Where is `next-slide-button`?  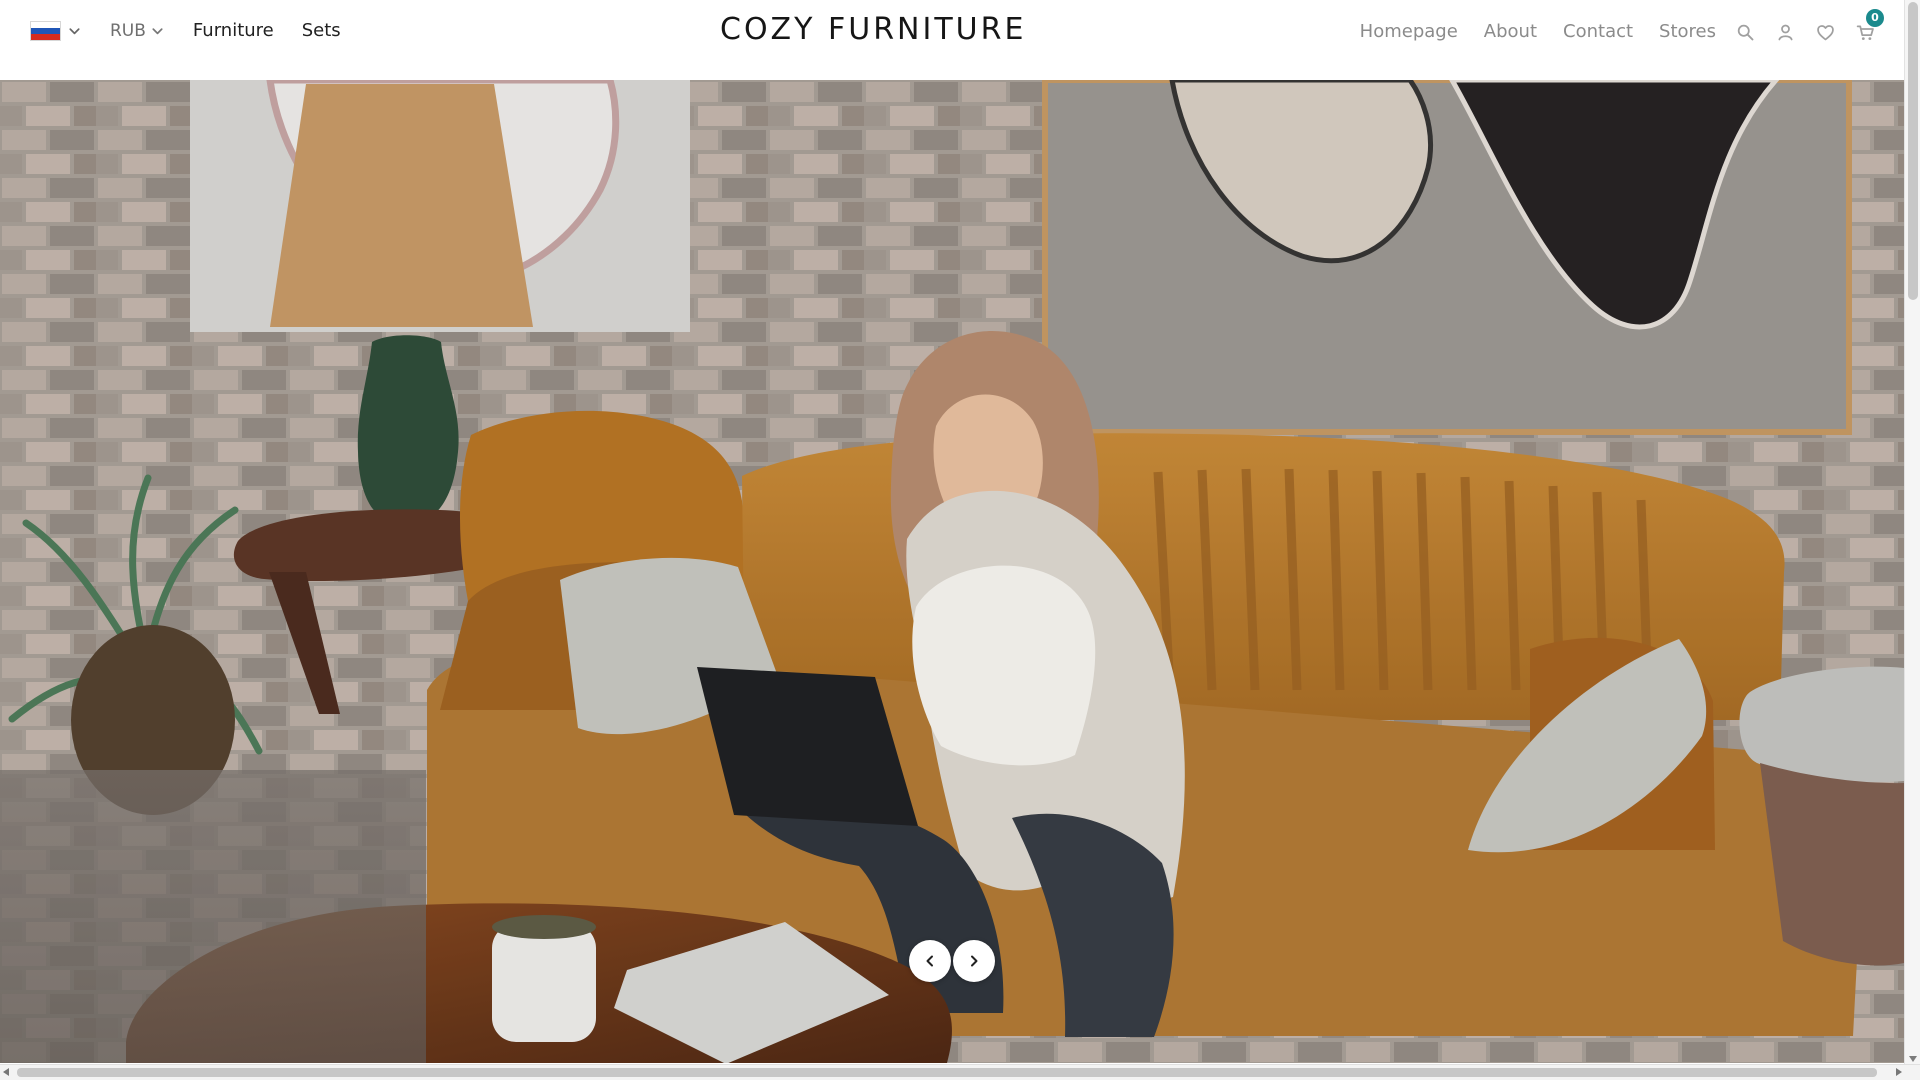 next-slide-button is located at coordinates (974, 961).